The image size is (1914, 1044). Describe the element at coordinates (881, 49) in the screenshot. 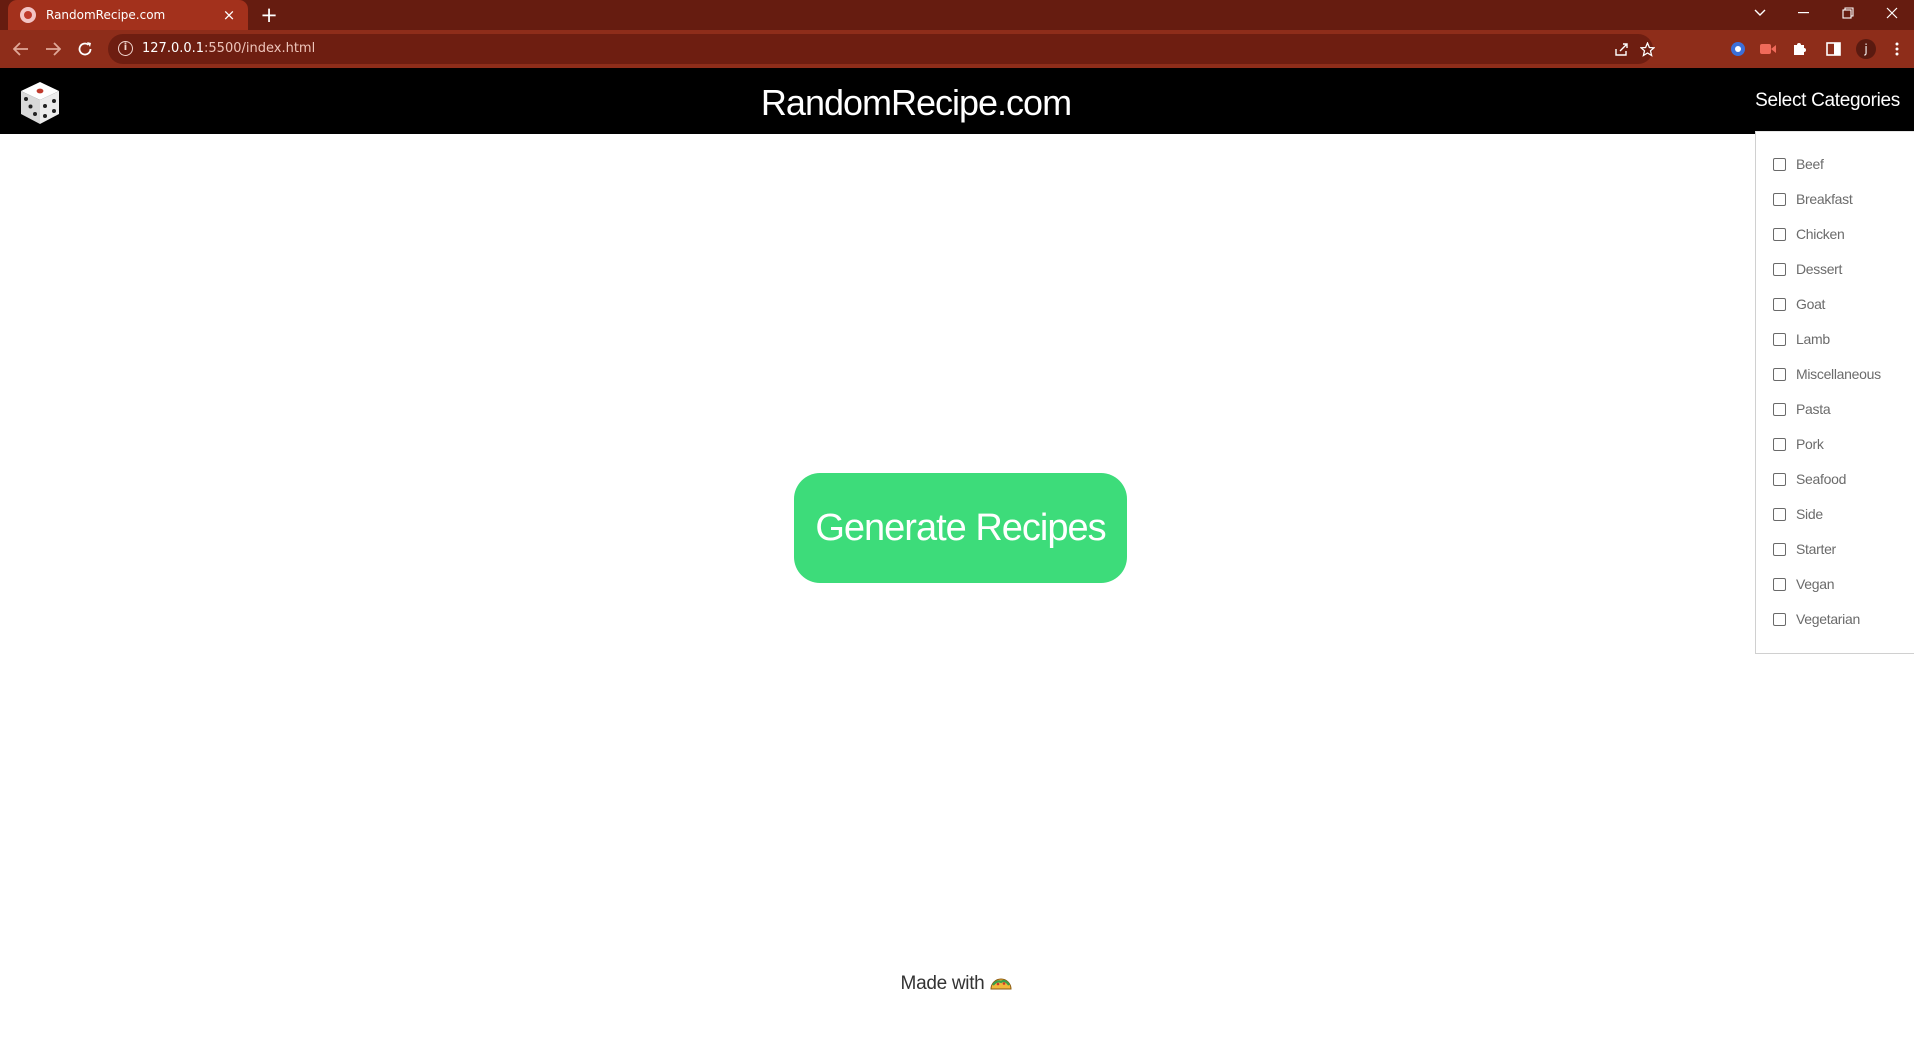

I see `address-bar: i 127.0.0.1:5500/index.html` at that location.